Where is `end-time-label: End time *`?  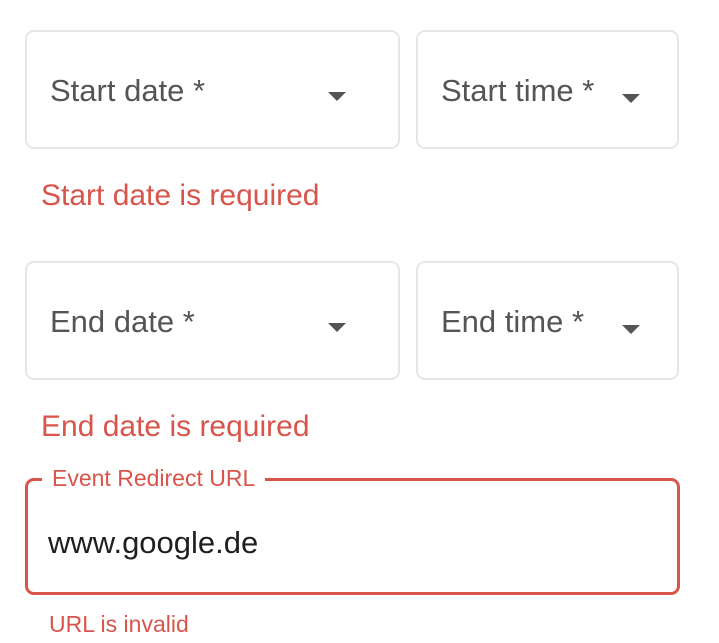
end-time-label: End time * is located at coordinates (513, 321).